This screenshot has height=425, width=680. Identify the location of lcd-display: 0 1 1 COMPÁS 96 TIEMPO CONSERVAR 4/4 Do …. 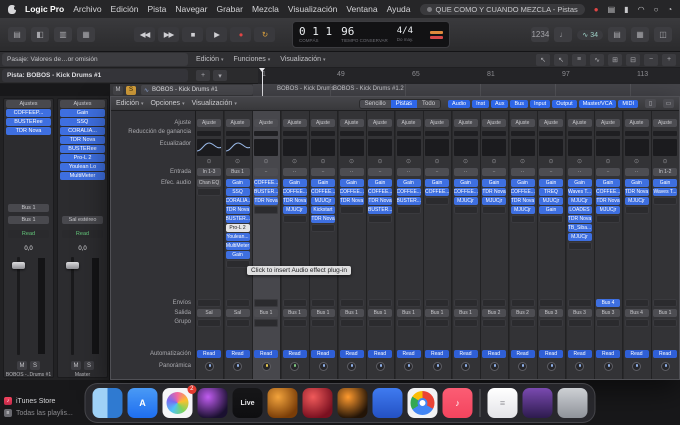
(371, 34).